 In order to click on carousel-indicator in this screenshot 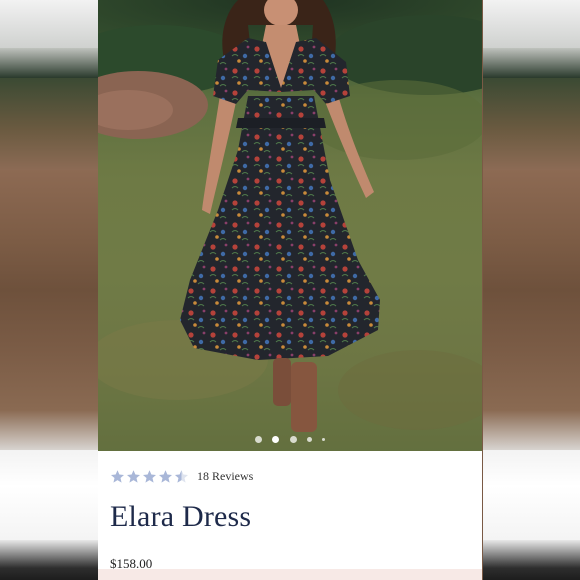, I will do `click(290, 437)`.